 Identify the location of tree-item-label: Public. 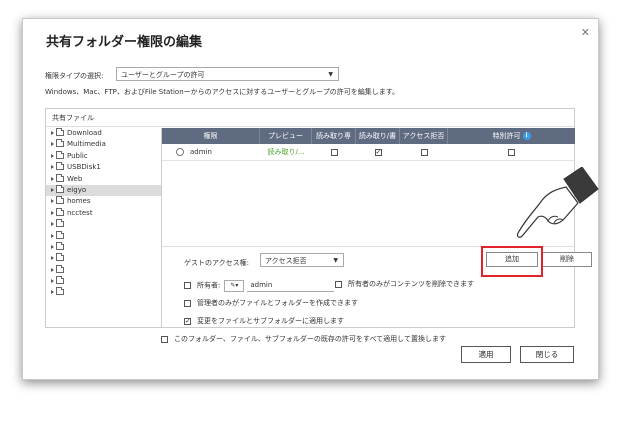
(77, 155).